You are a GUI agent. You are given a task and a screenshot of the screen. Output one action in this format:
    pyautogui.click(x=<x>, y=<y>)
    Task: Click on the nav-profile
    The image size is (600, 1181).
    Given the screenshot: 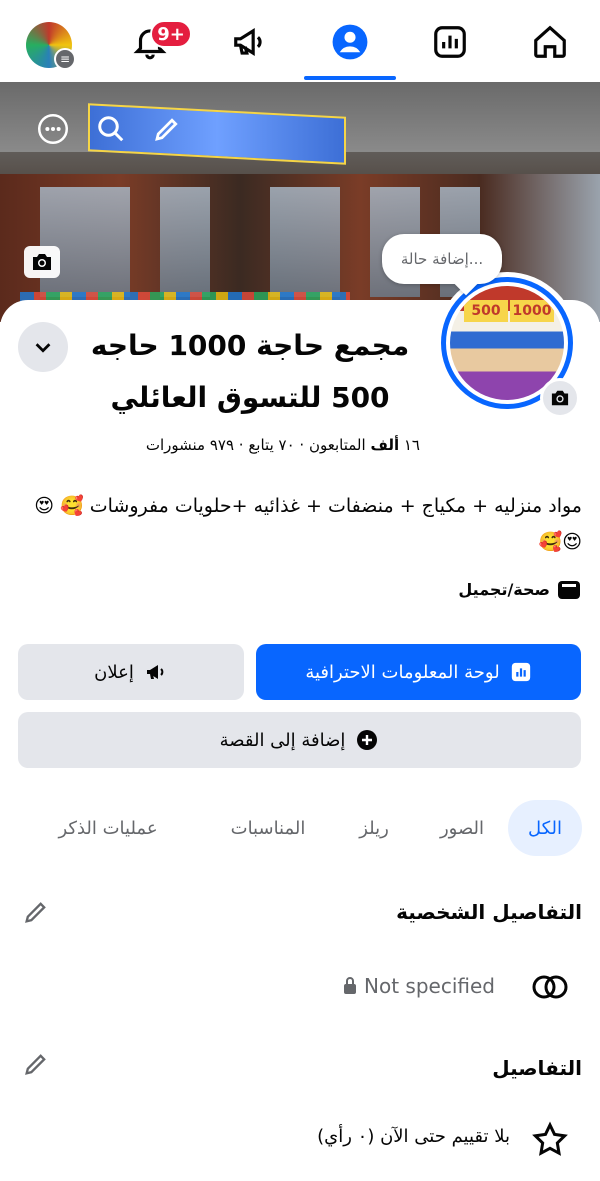 What is the action you would take?
    pyautogui.click(x=350, y=42)
    